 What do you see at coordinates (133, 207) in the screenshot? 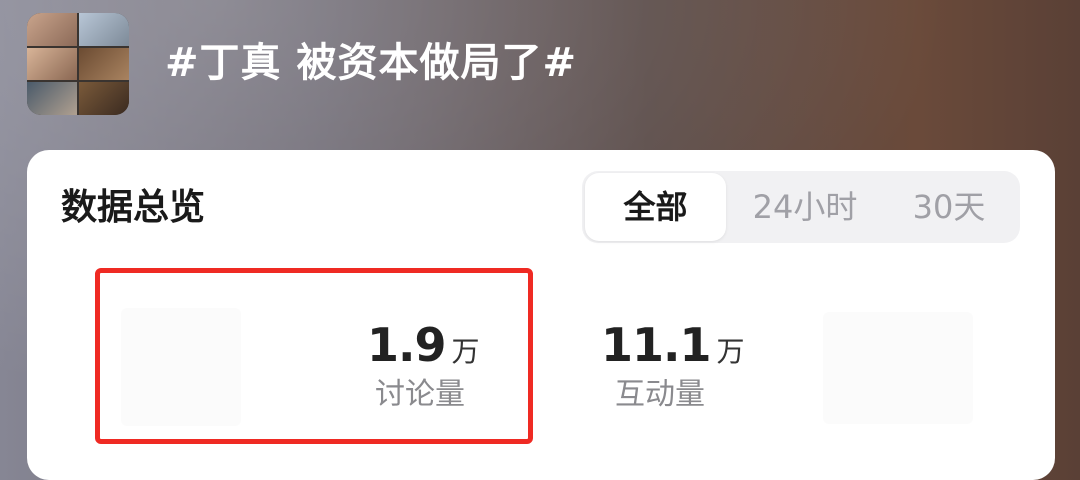
I see `section-title: 数据总览` at bounding box center [133, 207].